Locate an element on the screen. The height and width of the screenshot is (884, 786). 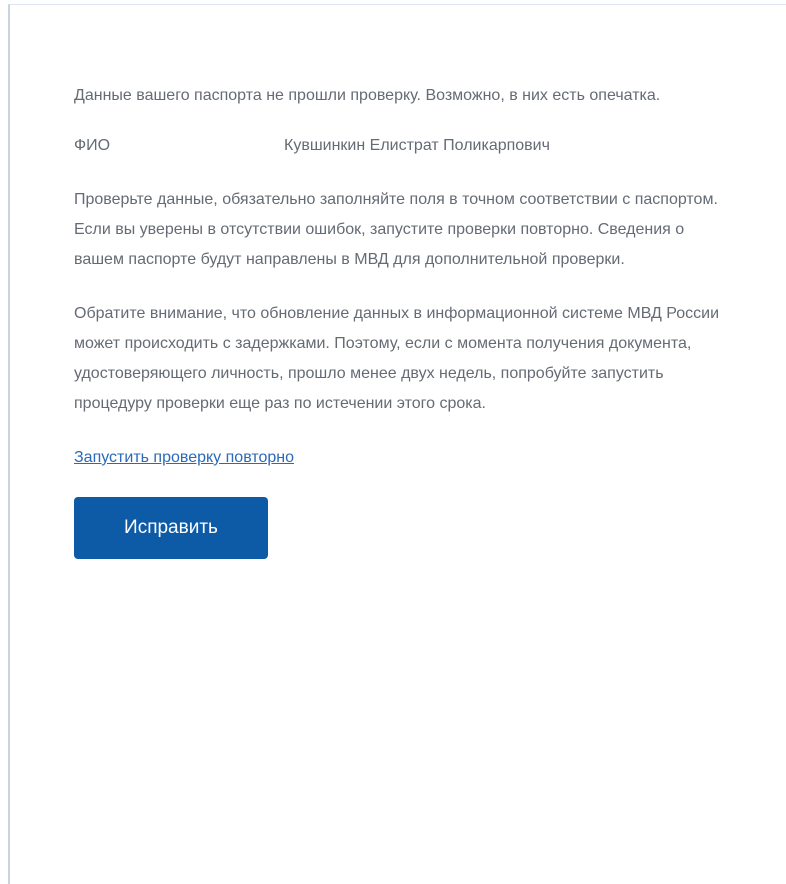
fio-label: ФИО is located at coordinates (92, 145).